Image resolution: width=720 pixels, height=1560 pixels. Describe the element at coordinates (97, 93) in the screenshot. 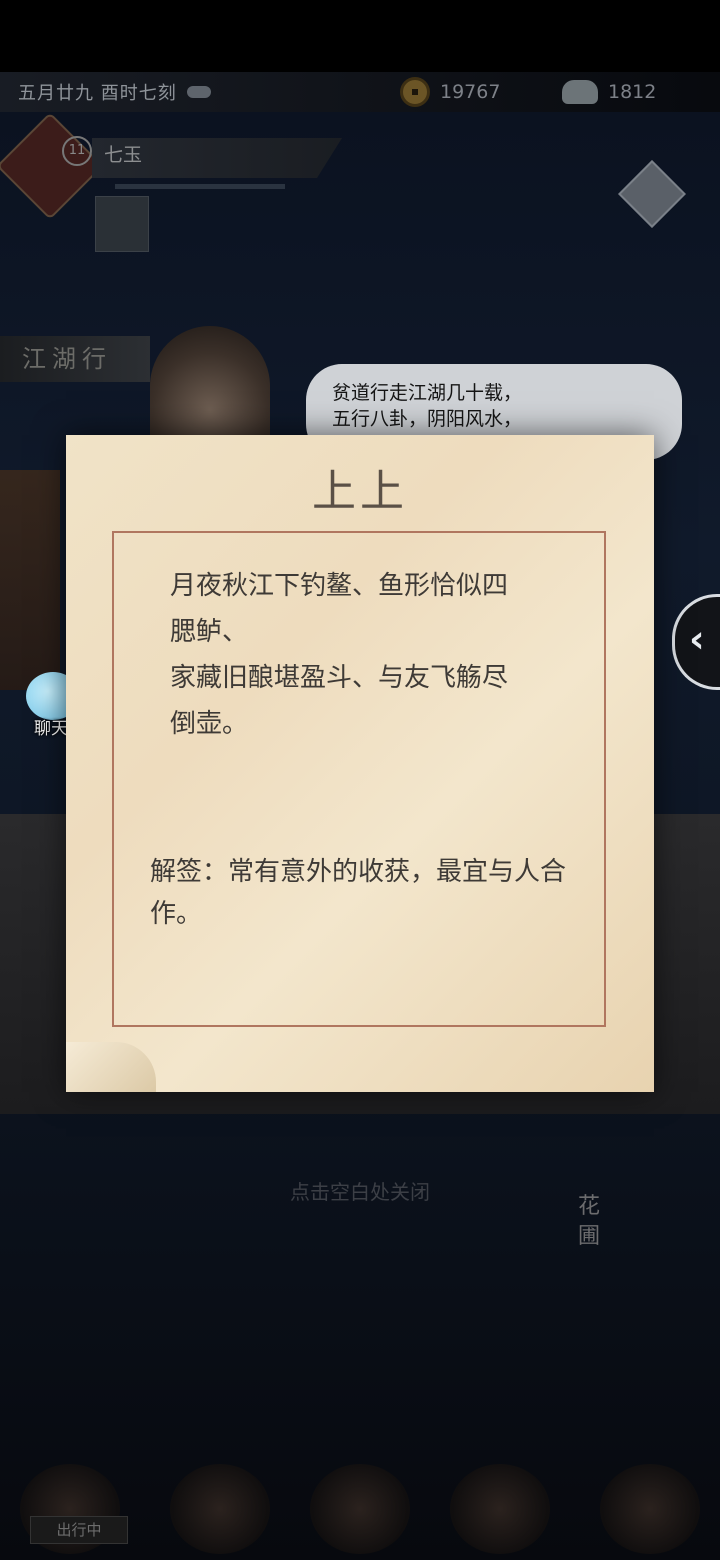

I see `game-date: 五月廿九 酉时七刻` at that location.